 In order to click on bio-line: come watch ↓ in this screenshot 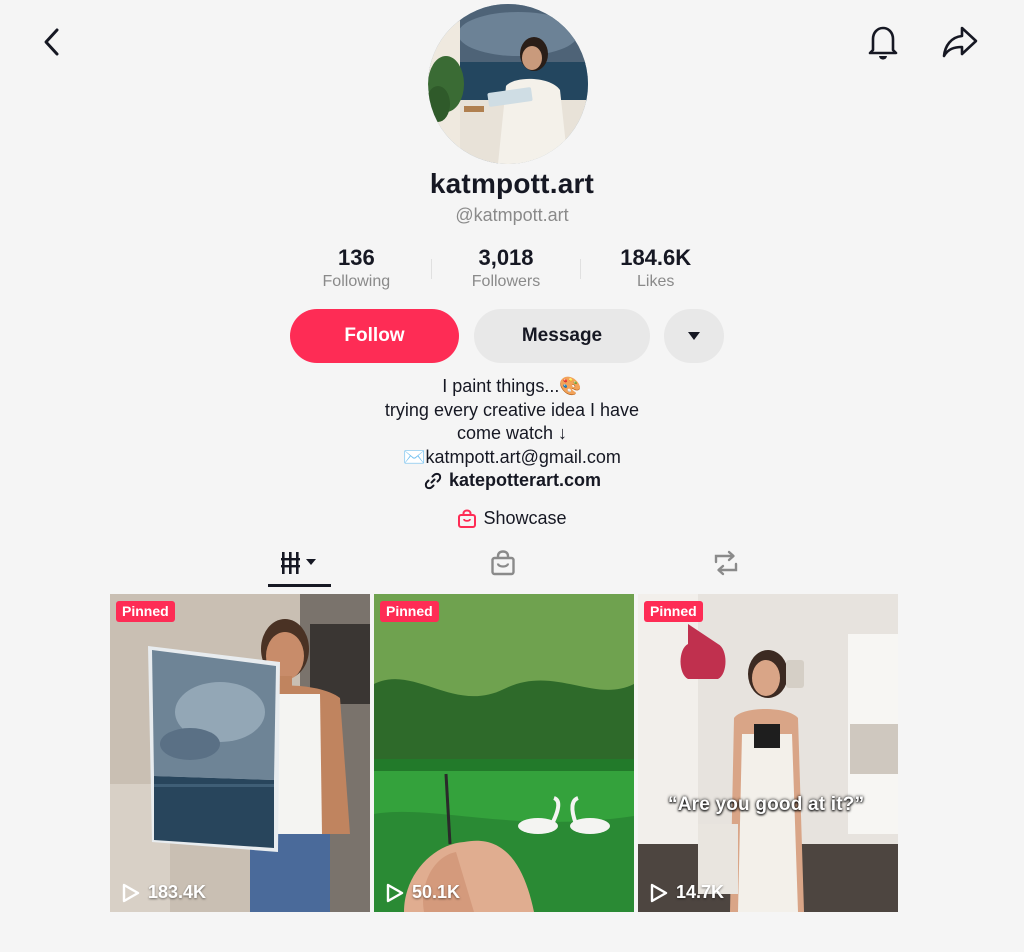, I will do `click(512, 433)`.